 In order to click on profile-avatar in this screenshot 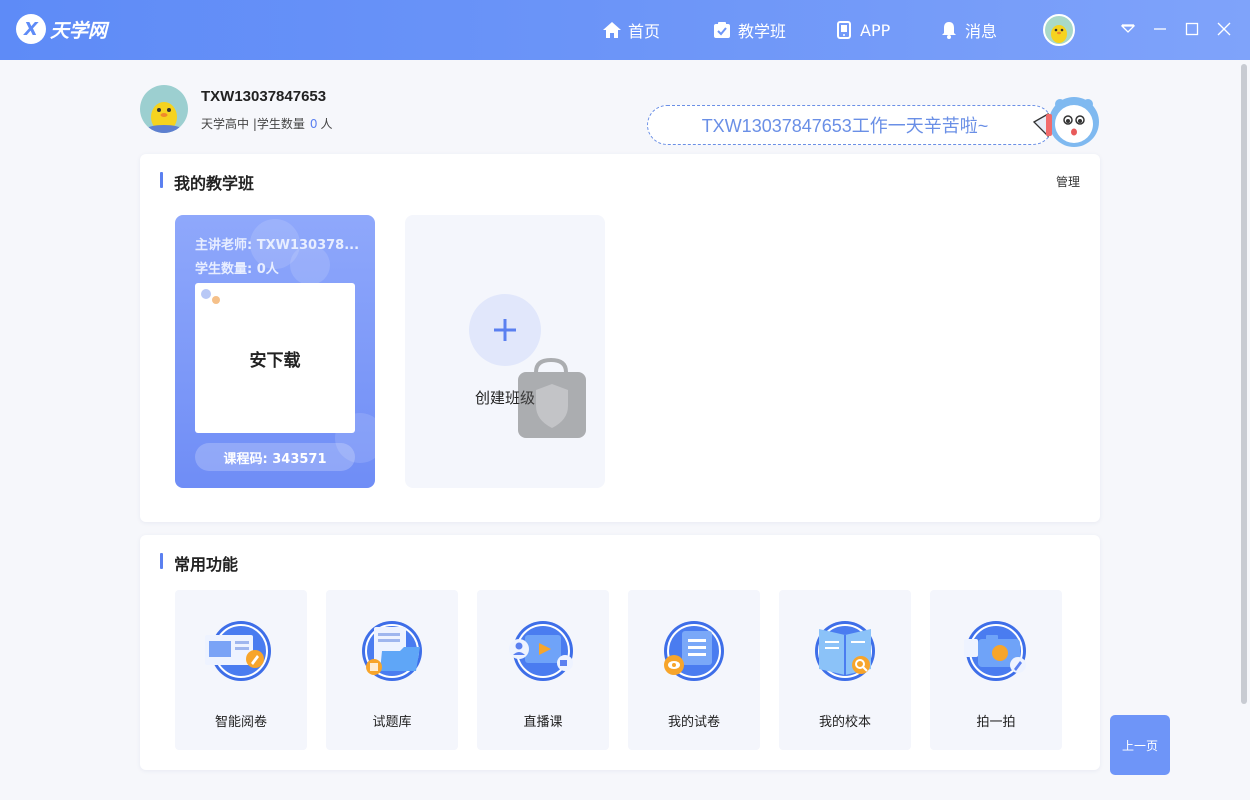, I will do `click(164, 109)`.